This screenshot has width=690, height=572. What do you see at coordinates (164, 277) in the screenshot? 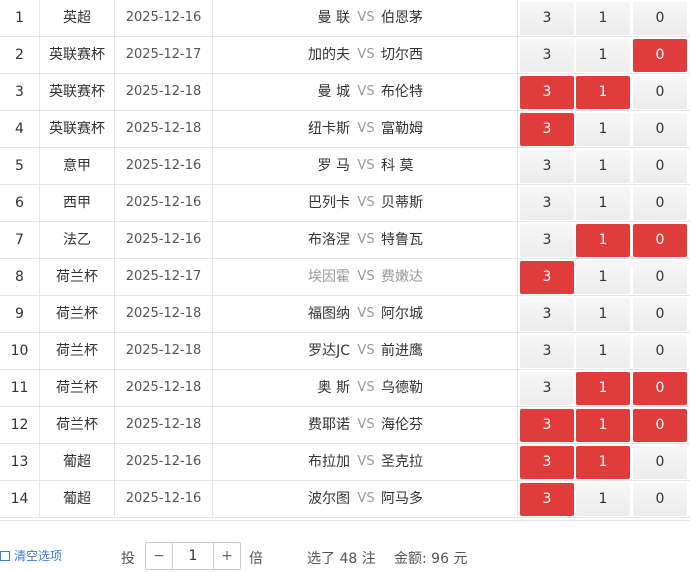
I see `match-date: 2025-12-17` at bounding box center [164, 277].